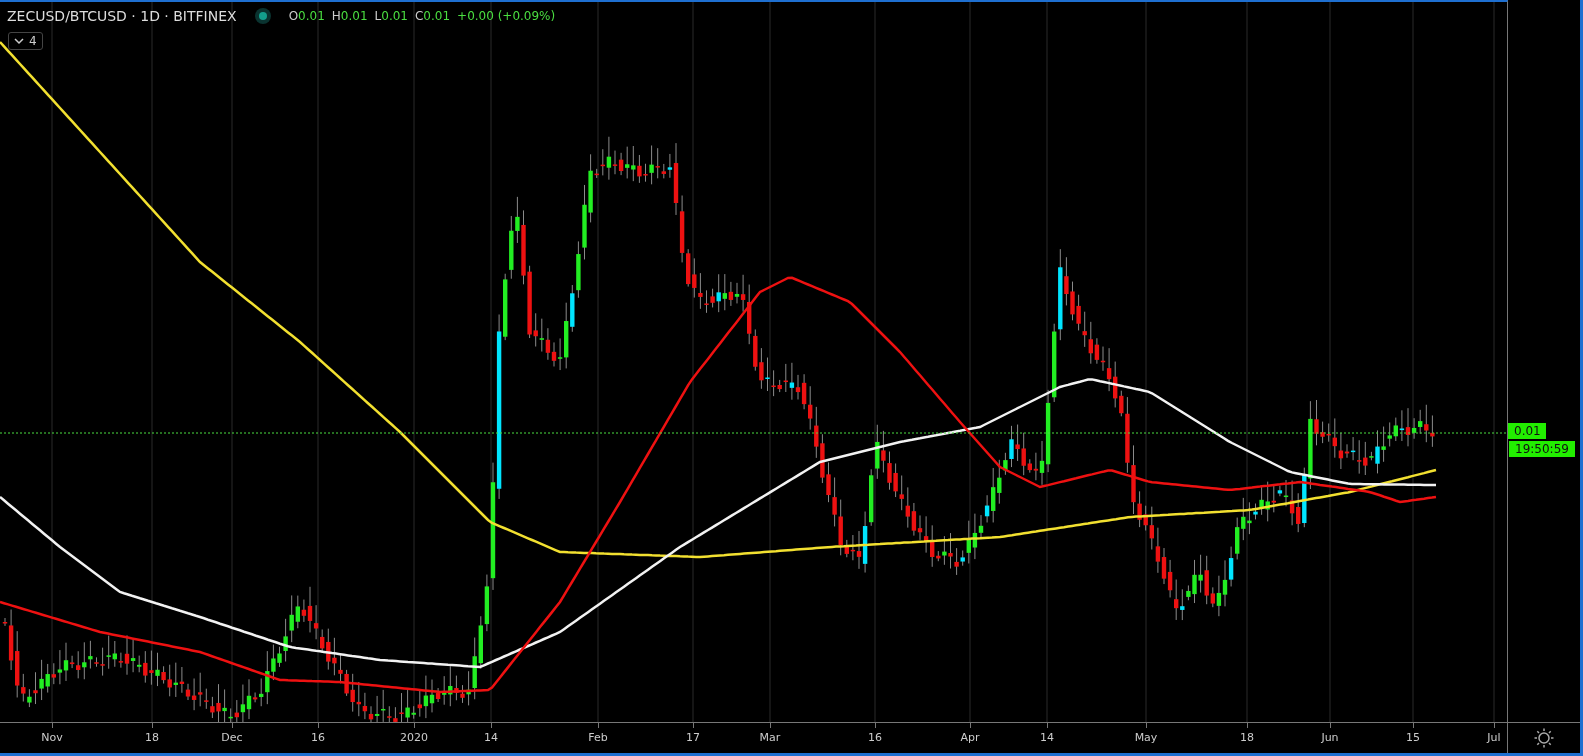 The image size is (1583, 756). What do you see at coordinates (1146, 737) in the screenshot?
I see `time-axis-label: May` at bounding box center [1146, 737].